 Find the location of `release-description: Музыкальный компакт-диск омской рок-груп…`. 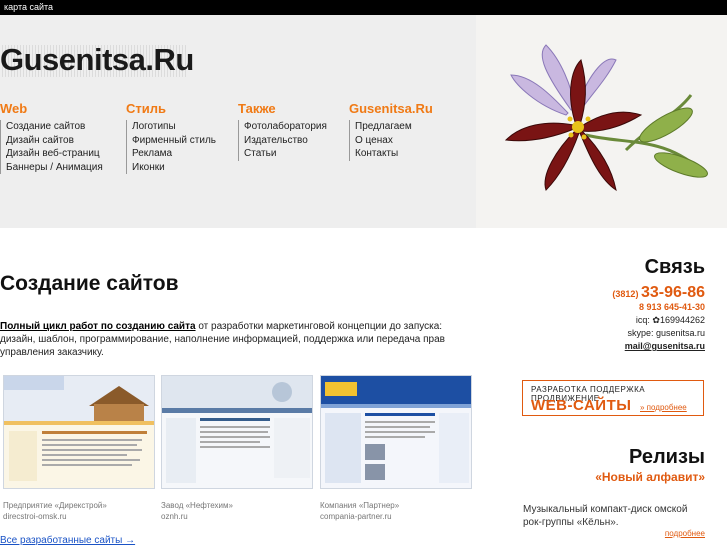

release-description: Музыкальный компакт-диск омской рок-груп… is located at coordinates (605, 516).